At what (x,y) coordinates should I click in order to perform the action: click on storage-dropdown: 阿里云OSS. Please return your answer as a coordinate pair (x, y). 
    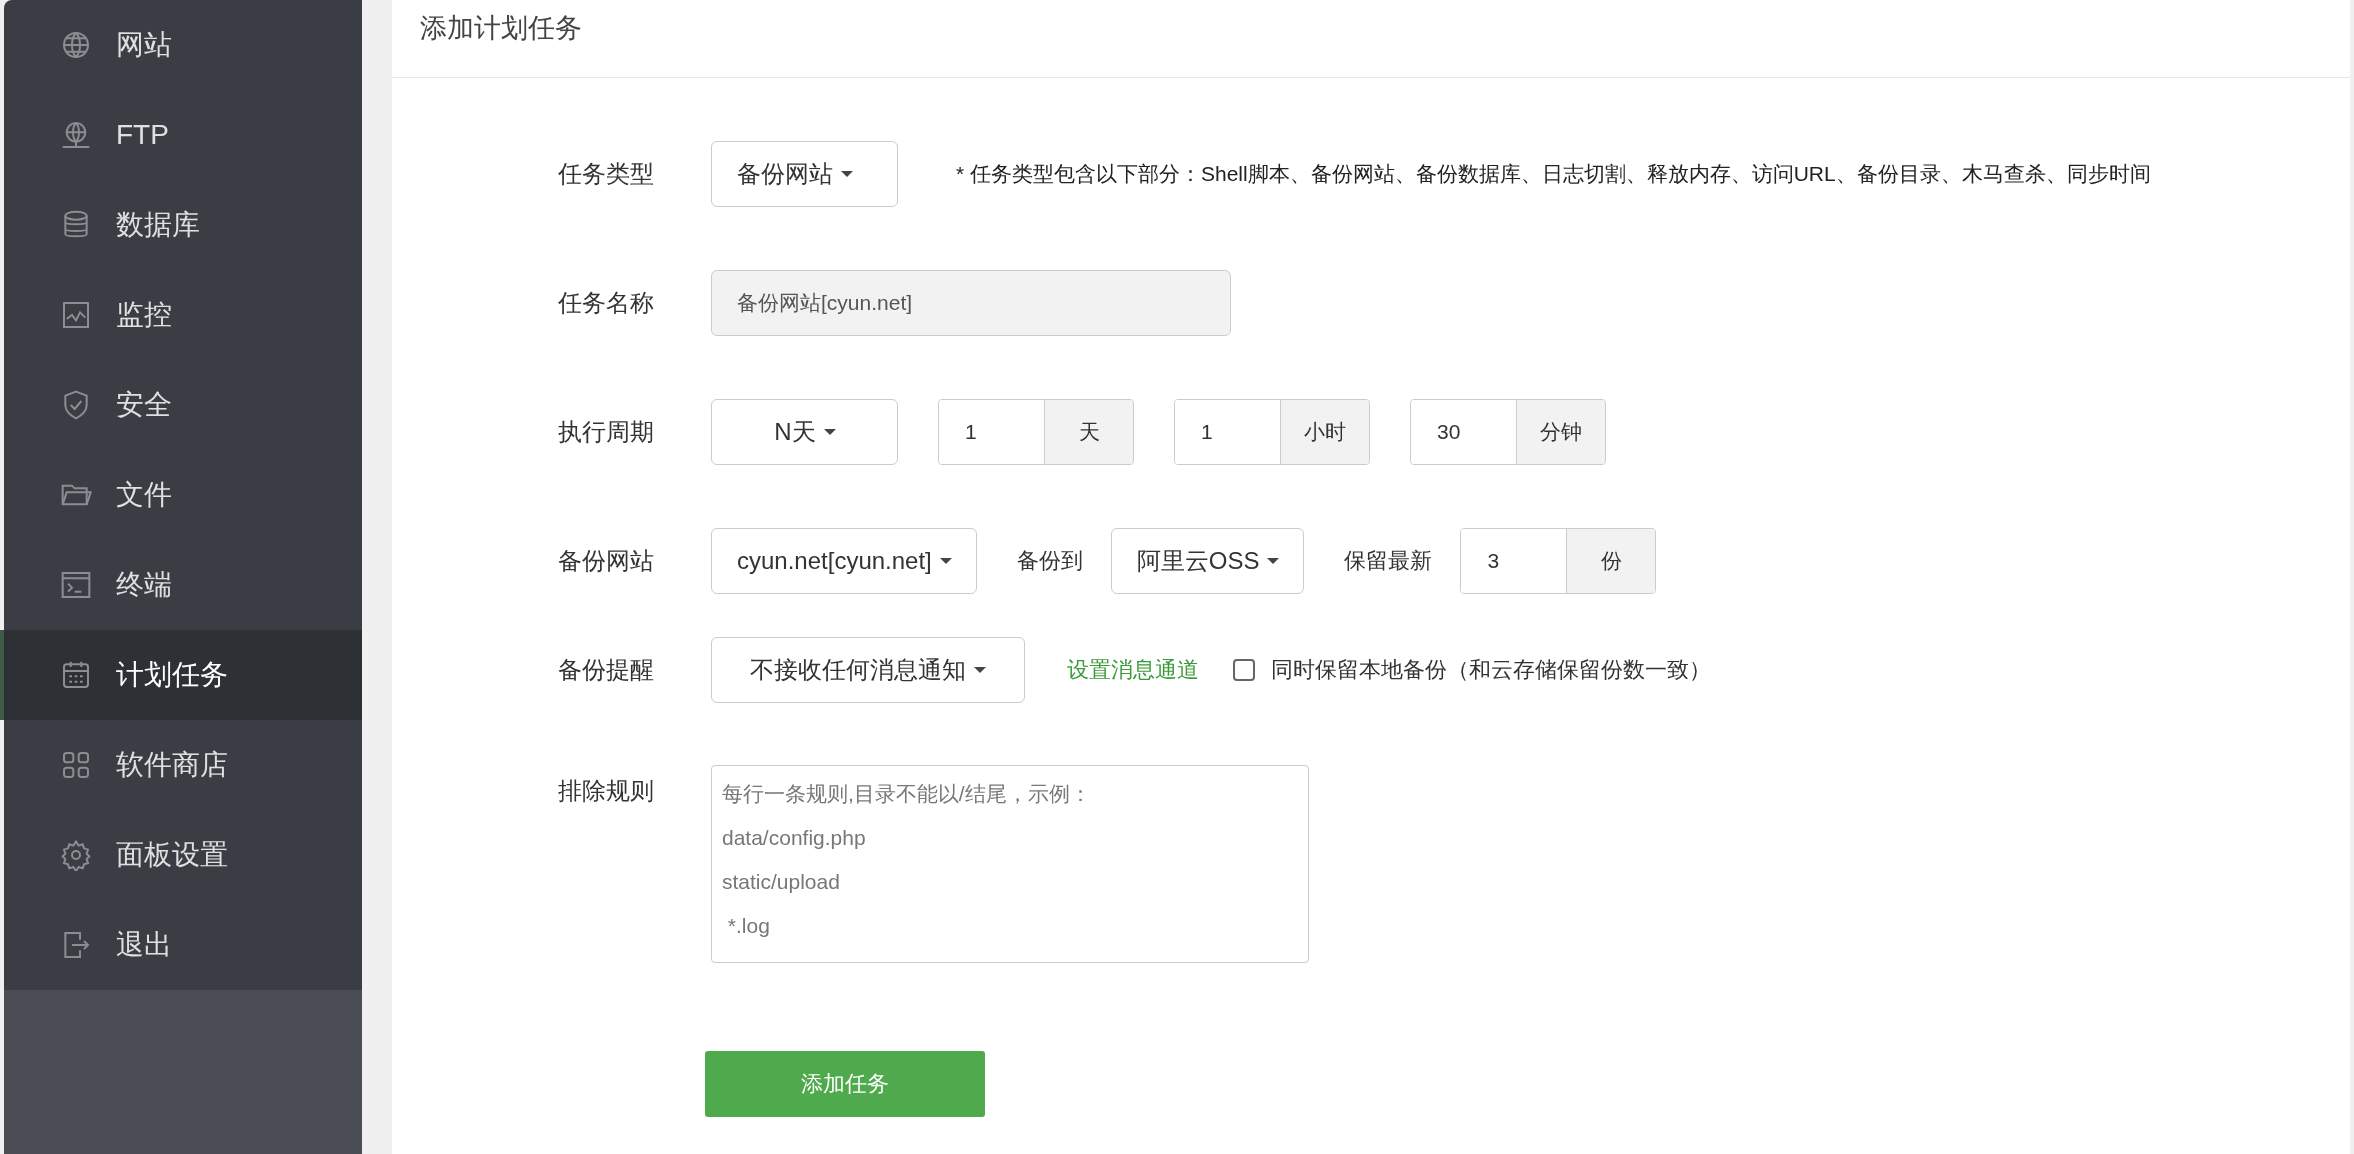
    Looking at the image, I should click on (1207, 561).